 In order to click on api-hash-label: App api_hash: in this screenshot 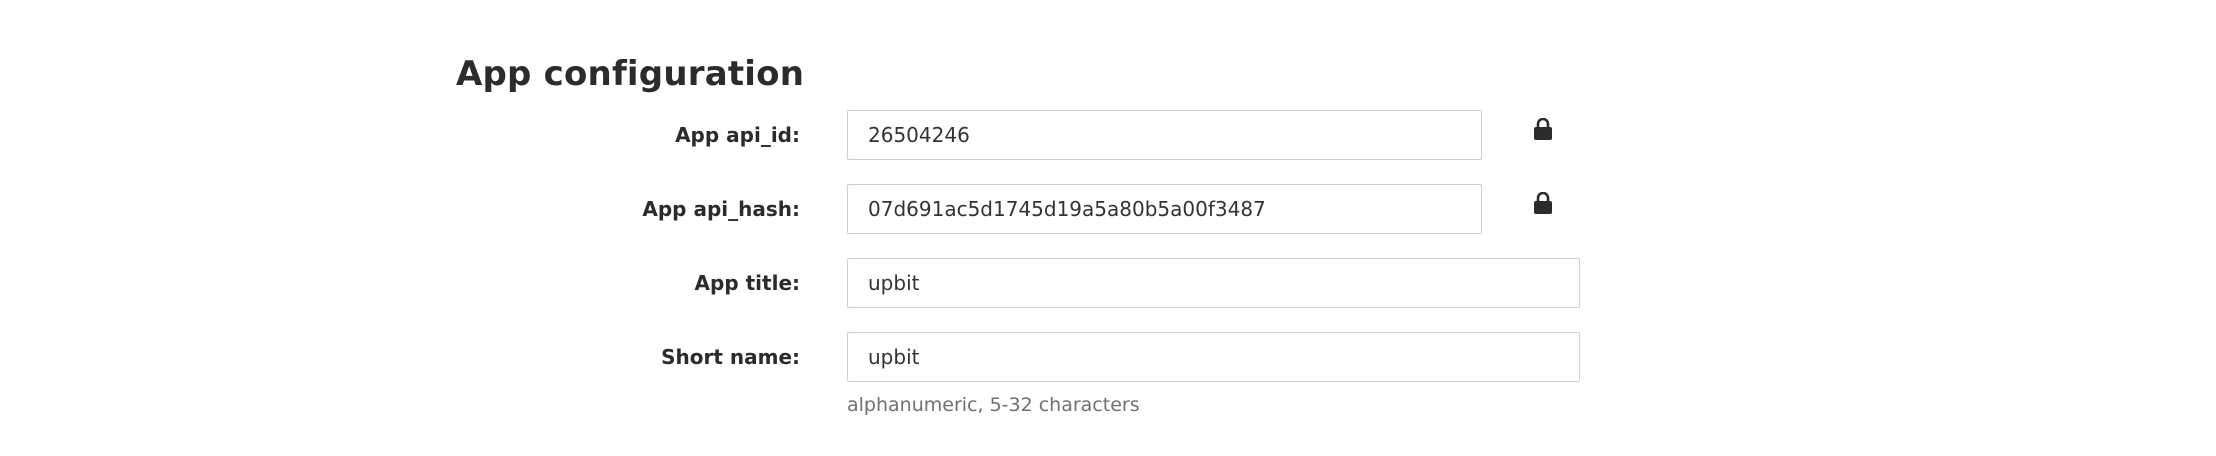, I will do `click(721, 209)`.